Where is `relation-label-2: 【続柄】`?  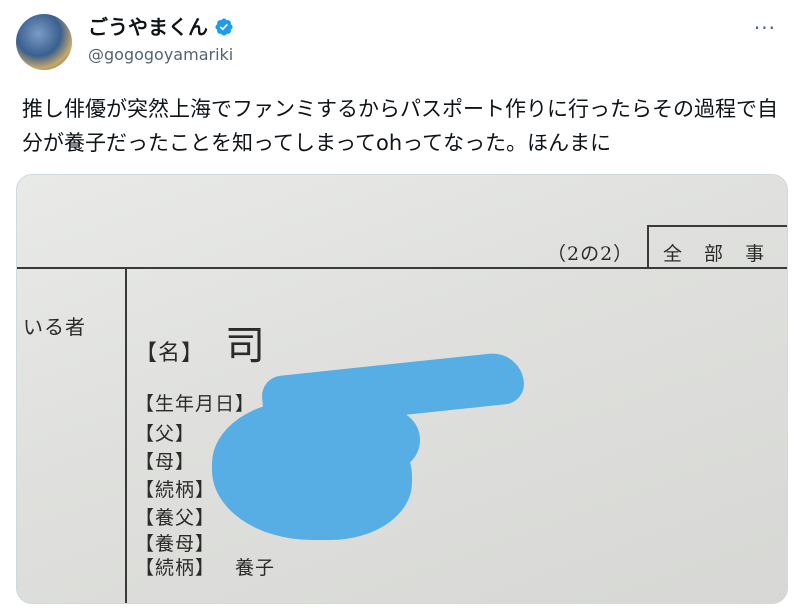
relation-label-2: 【続柄】 is located at coordinates (175, 568).